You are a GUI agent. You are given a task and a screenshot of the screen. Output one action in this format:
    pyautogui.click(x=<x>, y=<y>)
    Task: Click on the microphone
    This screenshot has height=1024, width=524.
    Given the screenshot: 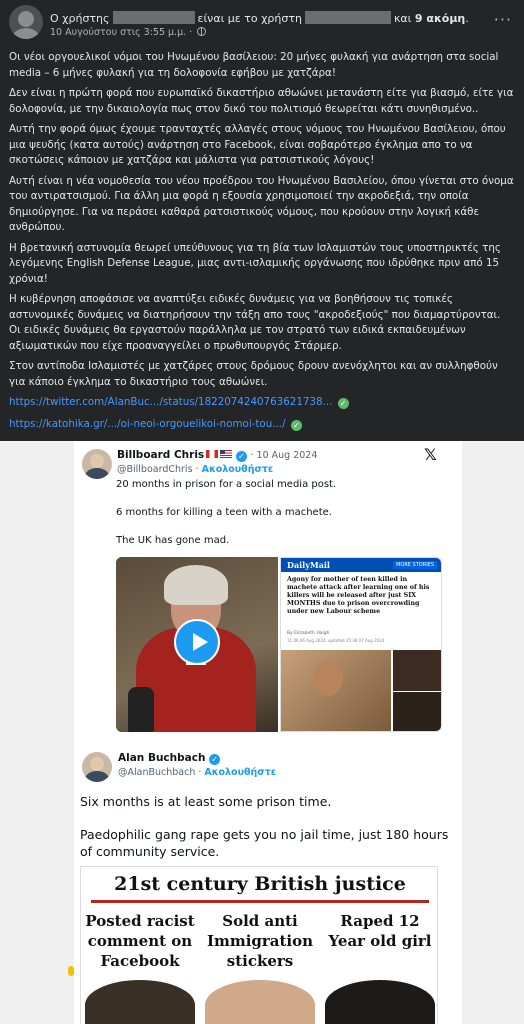 What is the action you would take?
    pyautogui.click(x=141, y=709)
    